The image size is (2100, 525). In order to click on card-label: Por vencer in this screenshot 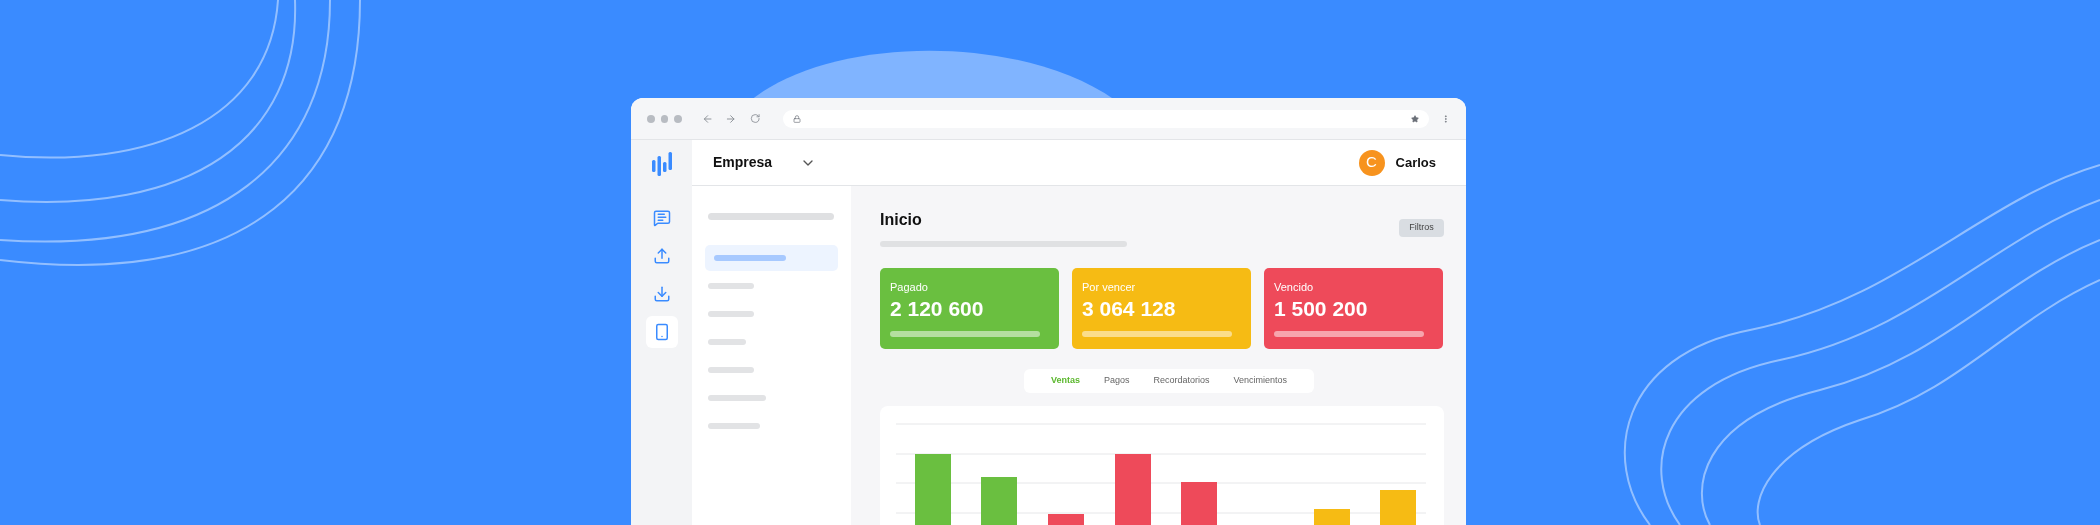, I will do `click(1109, 287)`.